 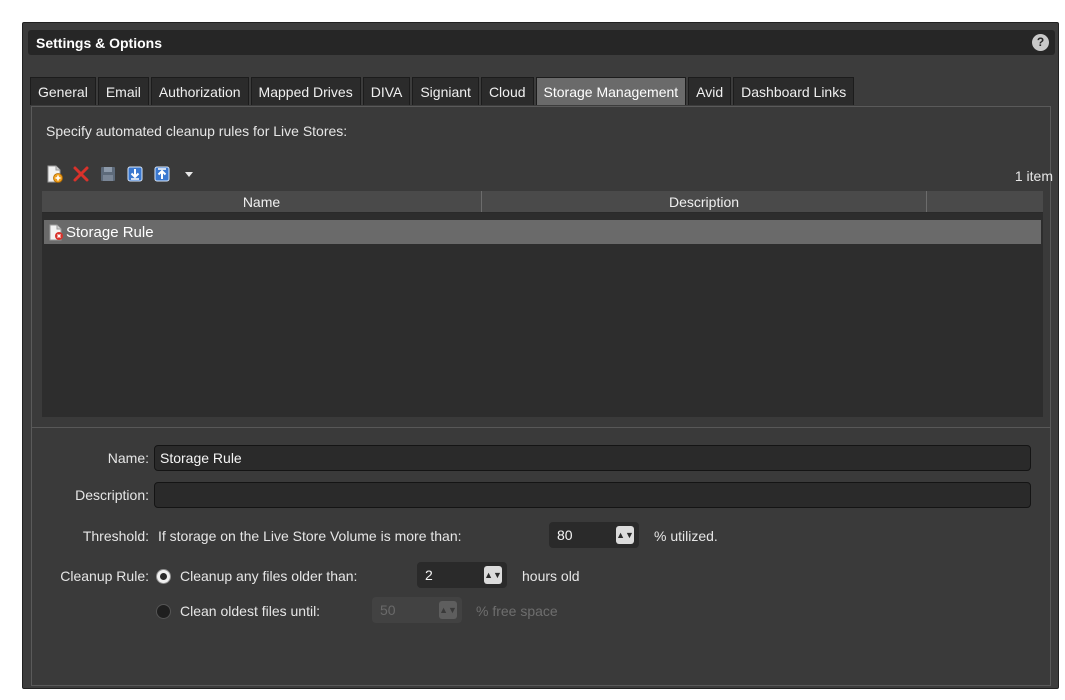 I want to click on column-header-description: Description, so click(x=704, y=201).